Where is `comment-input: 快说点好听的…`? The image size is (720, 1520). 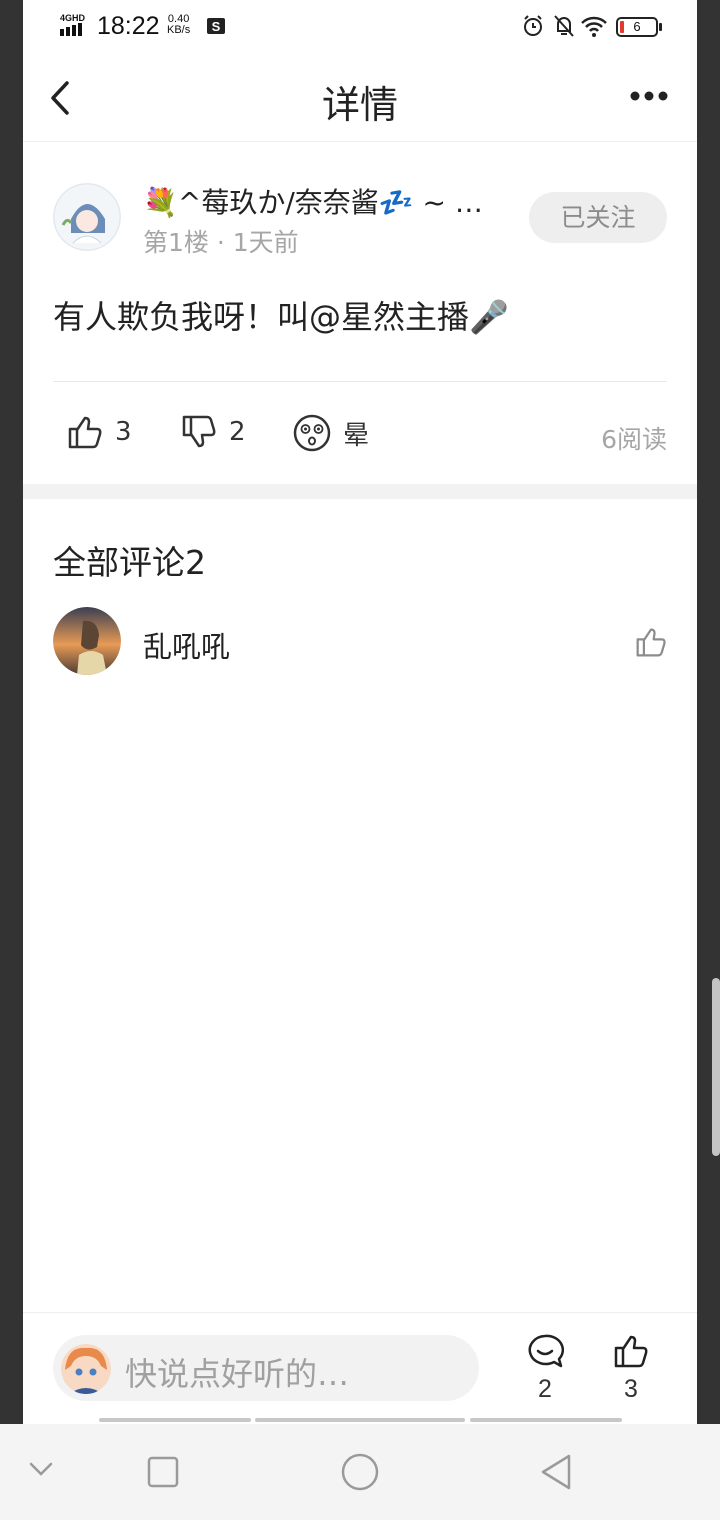
comment-input: 快说点好听的… is located at coordinates (266, 1368).